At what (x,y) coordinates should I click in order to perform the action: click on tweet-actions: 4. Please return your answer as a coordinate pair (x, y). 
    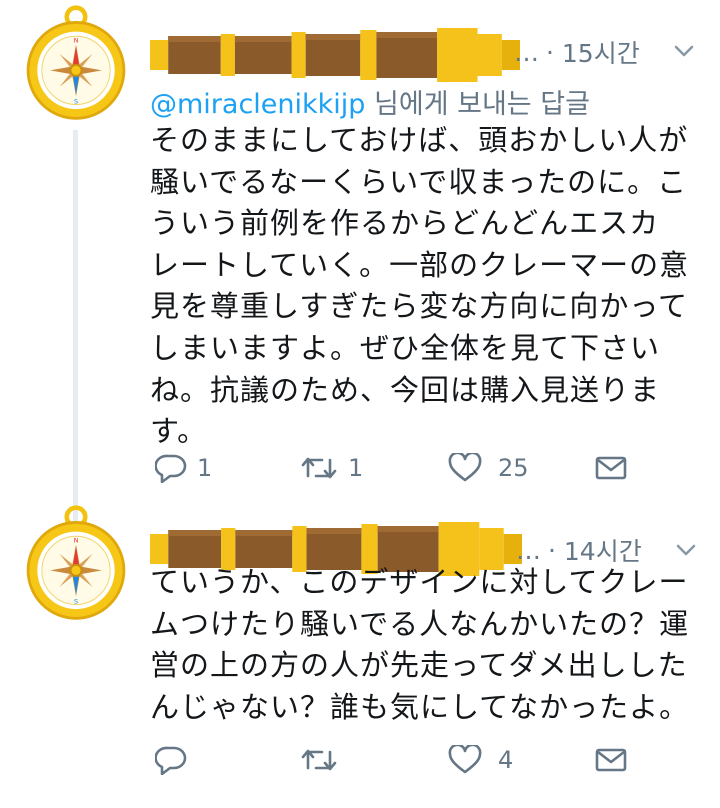
    Looking at the image, I should click on (390, 760).